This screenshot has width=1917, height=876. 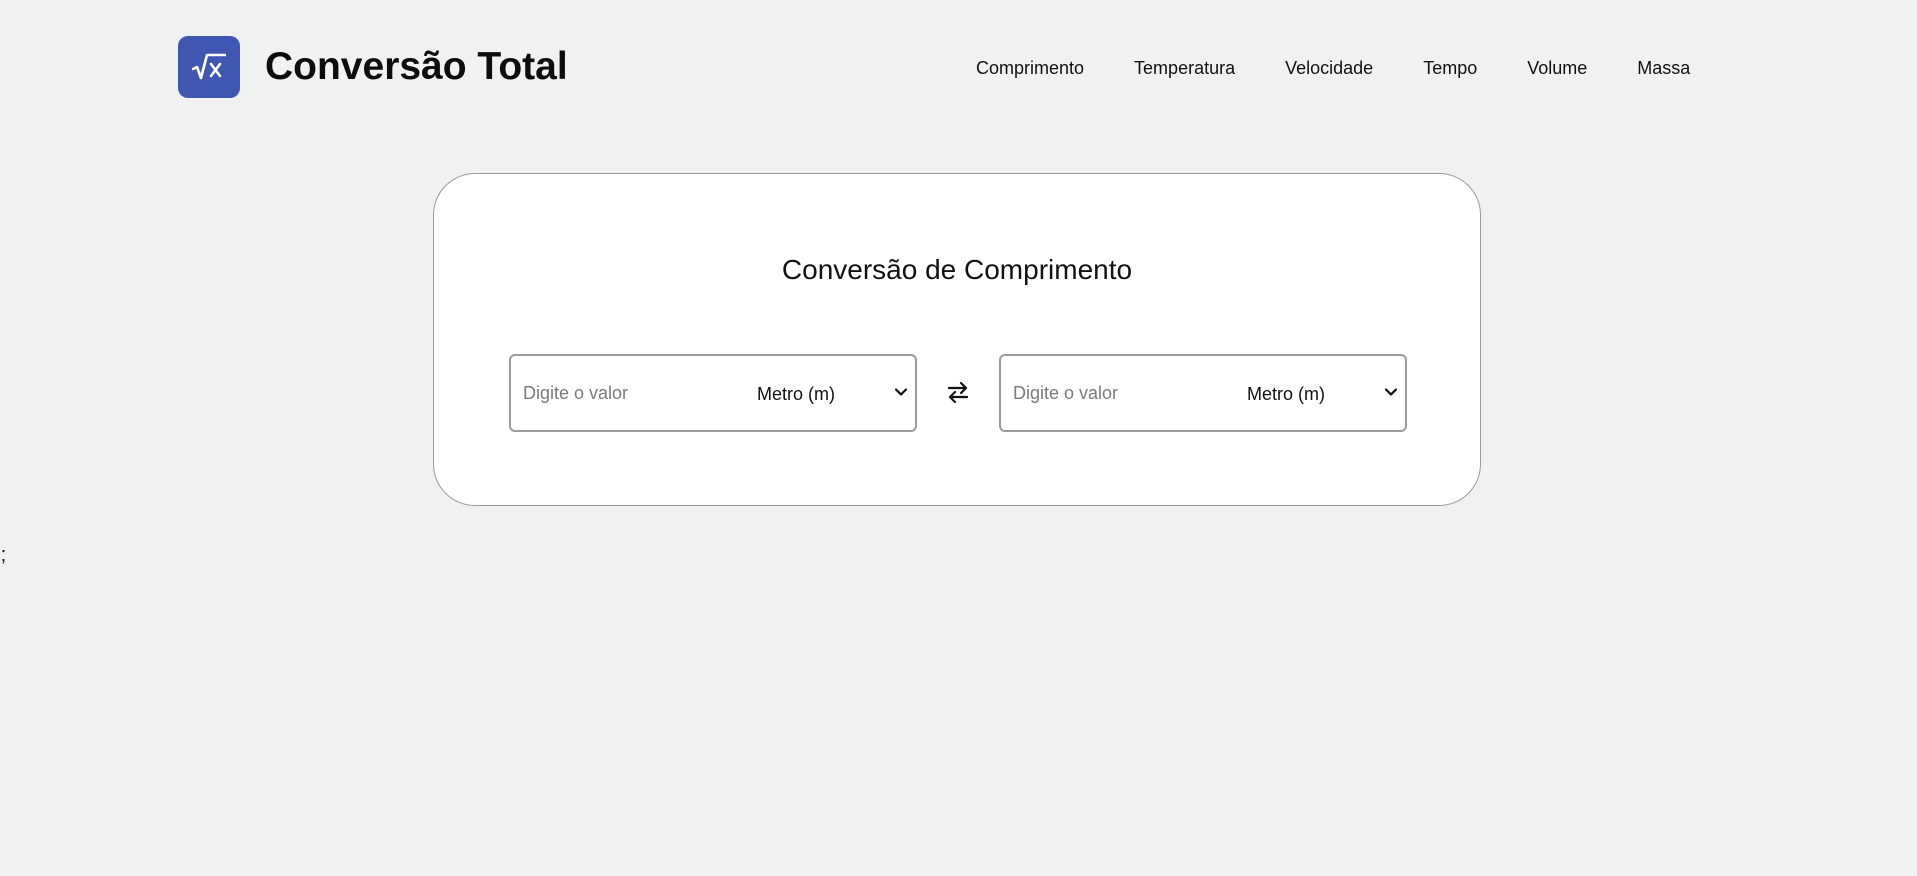 What do you see at coordinates (1286, 394) in the screenshot?
I see `to-unit-value: Metro (m)` at bounding box center [1286, 394].